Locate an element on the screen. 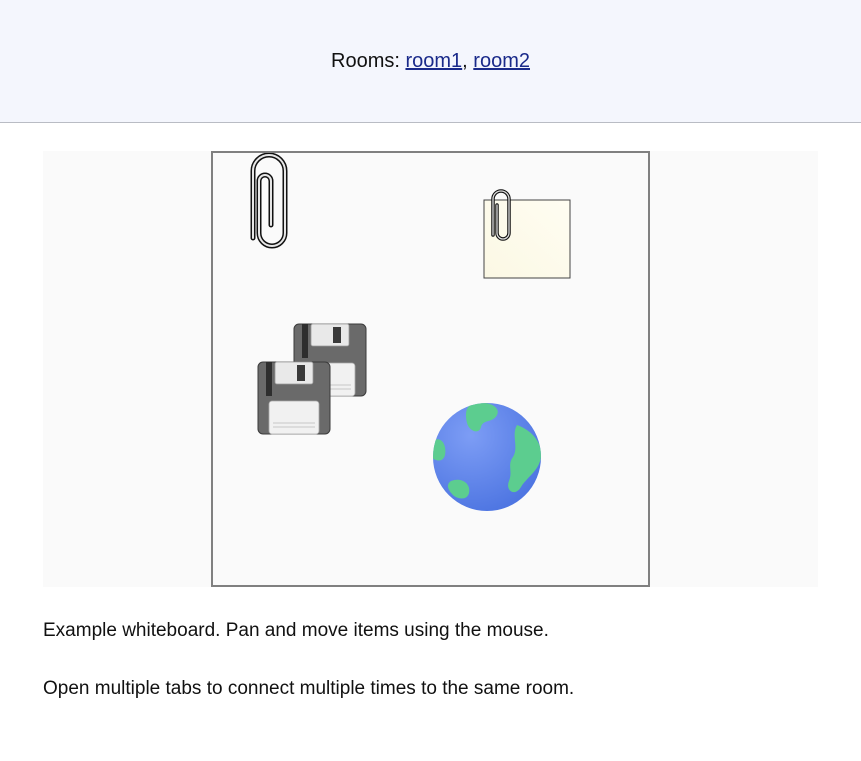 Image resolution: width=861 pixels, height=761 pixels. globe-icon is located at coordinates (487, 457).